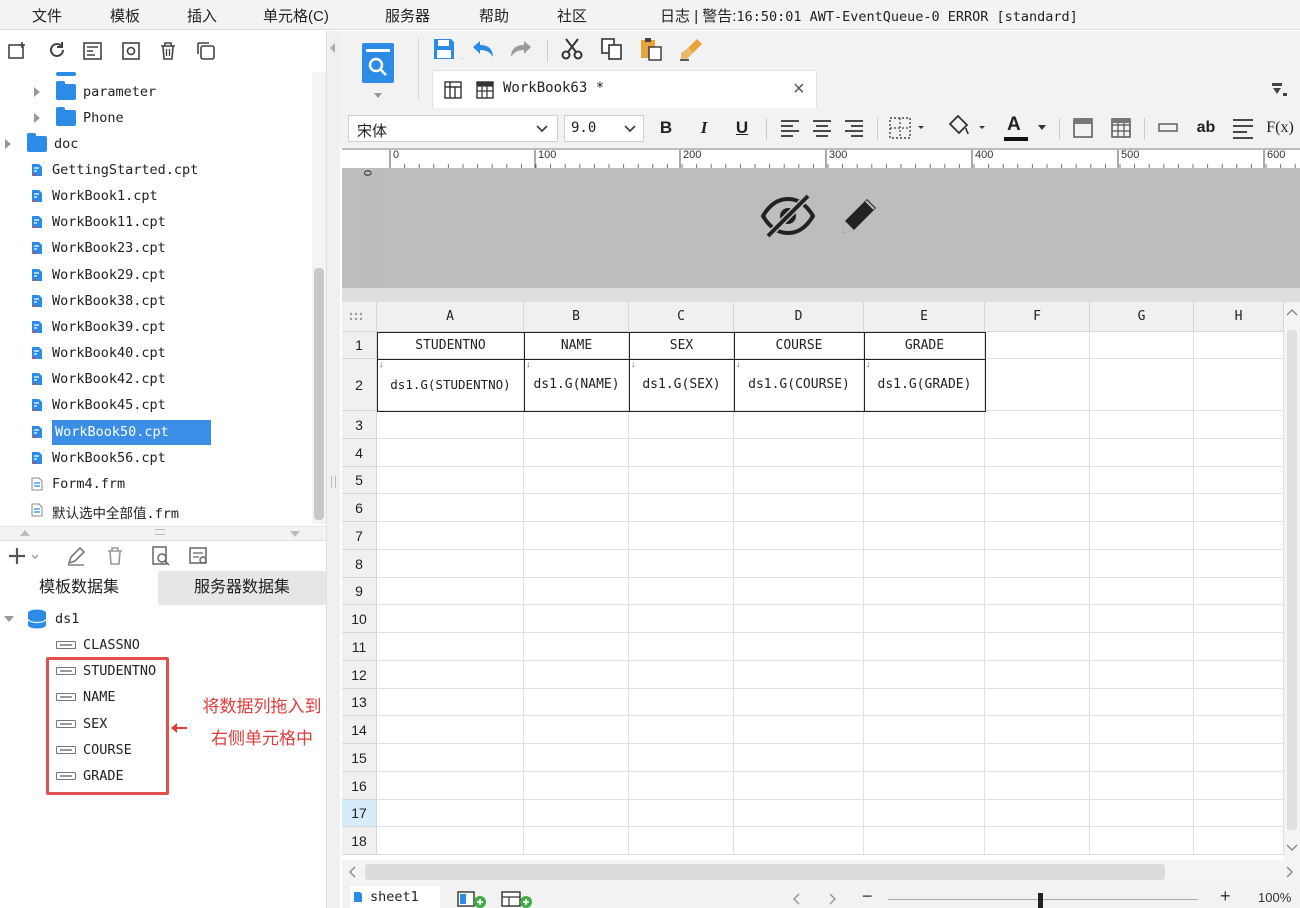 The image size is (1300, 908). What do you see at coordinates (908, 128) in the screenshot?
I see `border-icon` at bounding box center [908, 128].